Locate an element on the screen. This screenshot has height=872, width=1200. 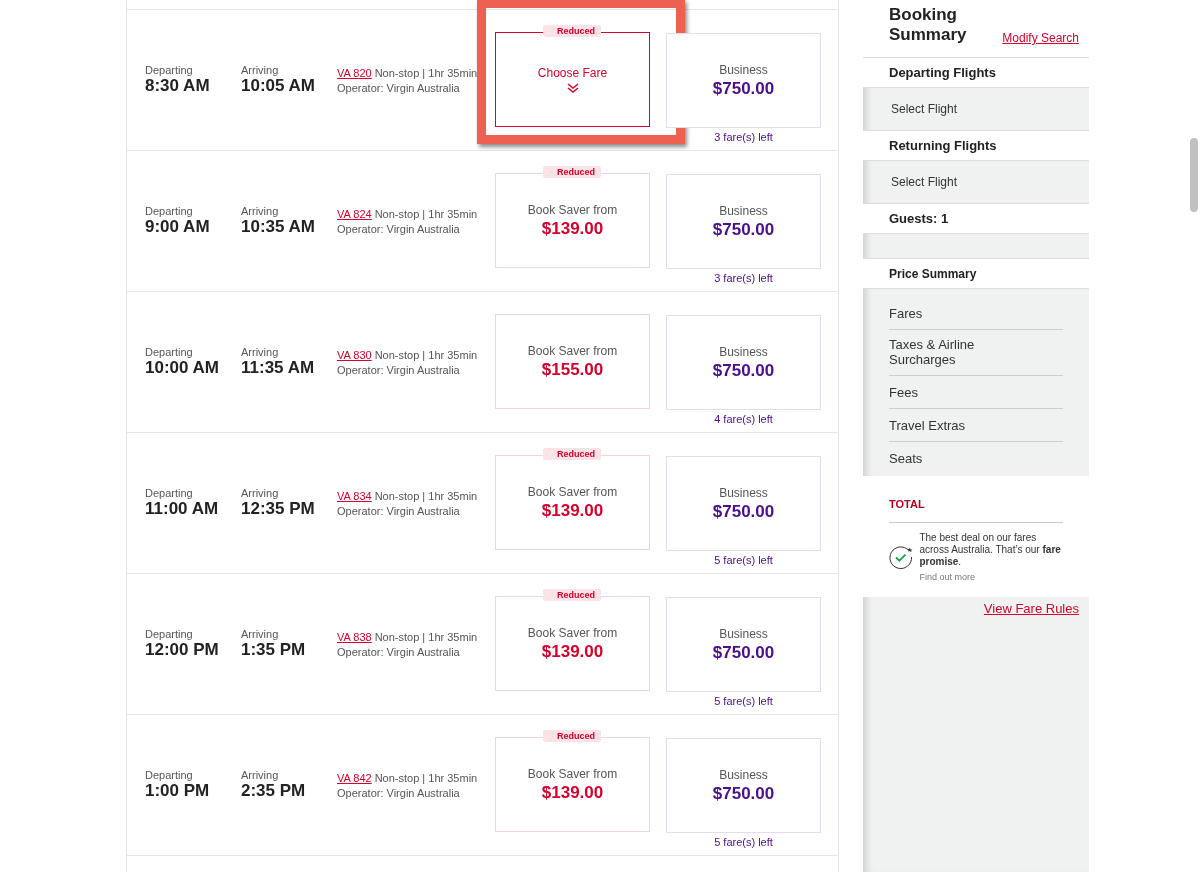
flight-number-link: VA 838 is located at coordinates (354, 636).